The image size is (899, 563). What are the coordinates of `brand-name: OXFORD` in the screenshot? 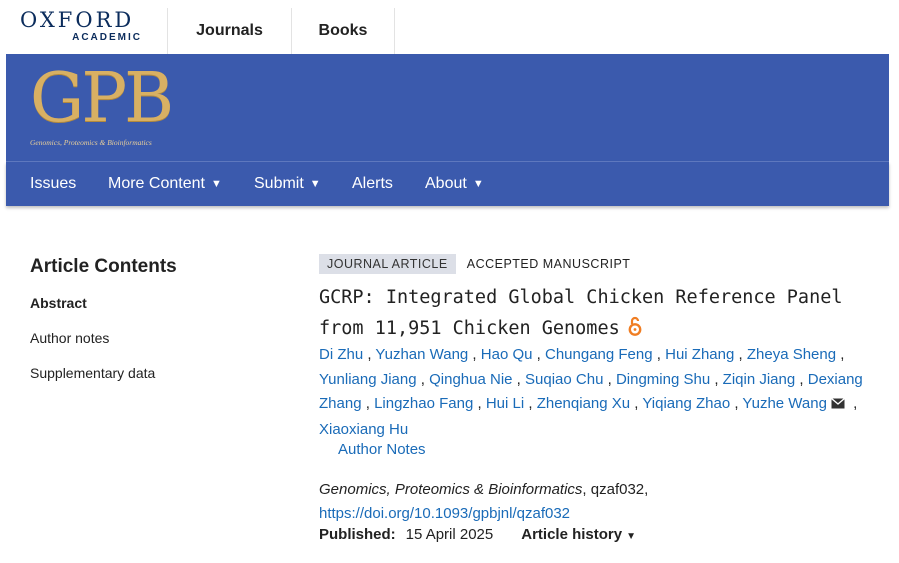 It's located at (77, 20).